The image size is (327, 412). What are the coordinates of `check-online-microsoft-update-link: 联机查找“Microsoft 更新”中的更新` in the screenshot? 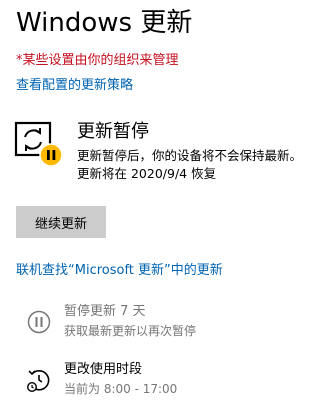 It's located at (119, 271).